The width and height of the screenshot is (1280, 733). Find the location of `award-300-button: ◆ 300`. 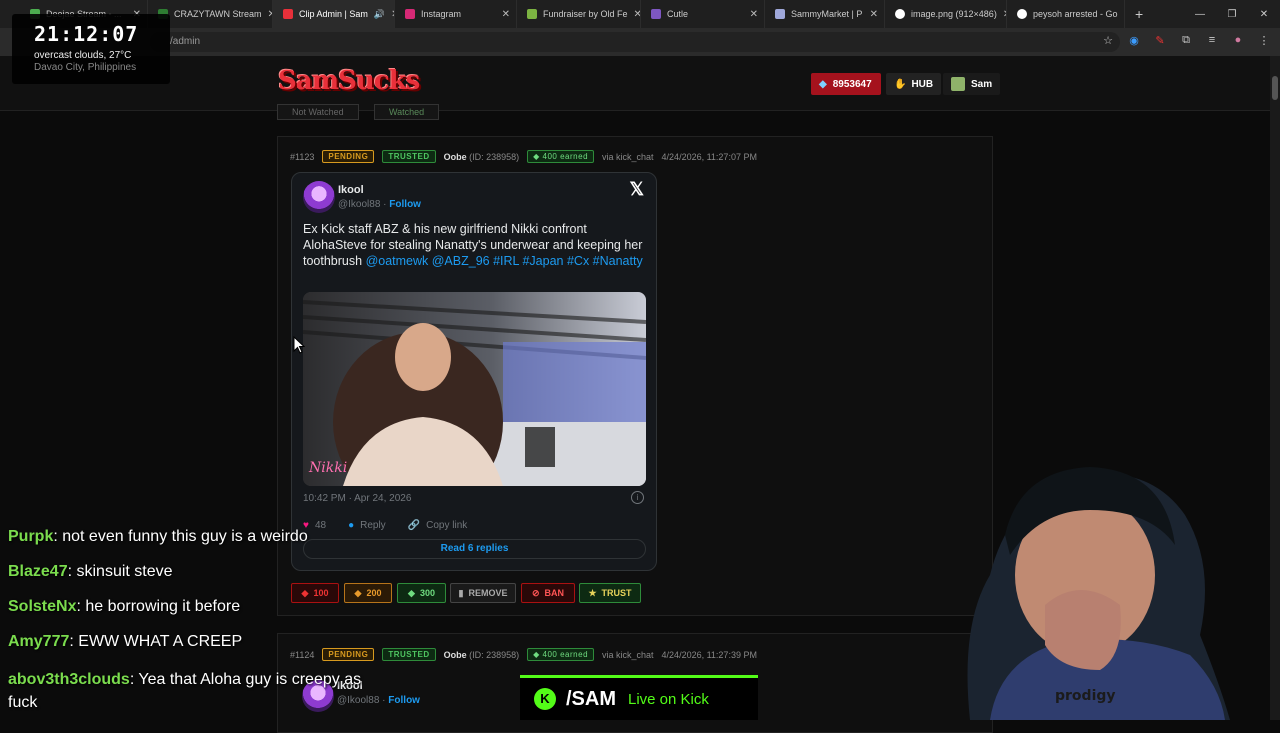

award-300-button: ◆ 300 is located at coordinates (421, 593).